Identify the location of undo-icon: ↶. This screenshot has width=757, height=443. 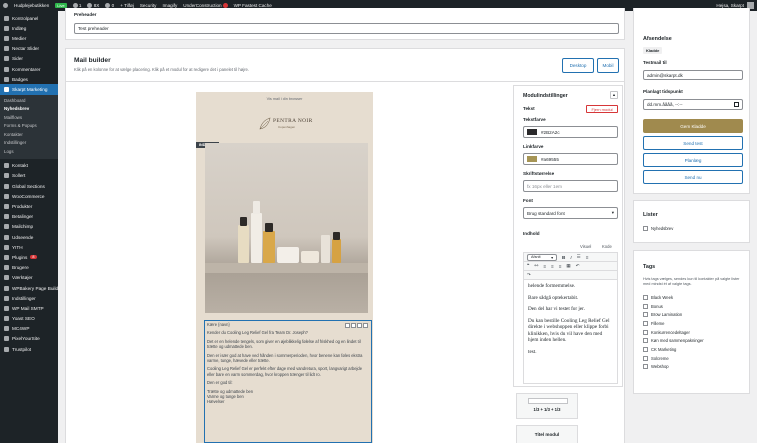
(578, 266).